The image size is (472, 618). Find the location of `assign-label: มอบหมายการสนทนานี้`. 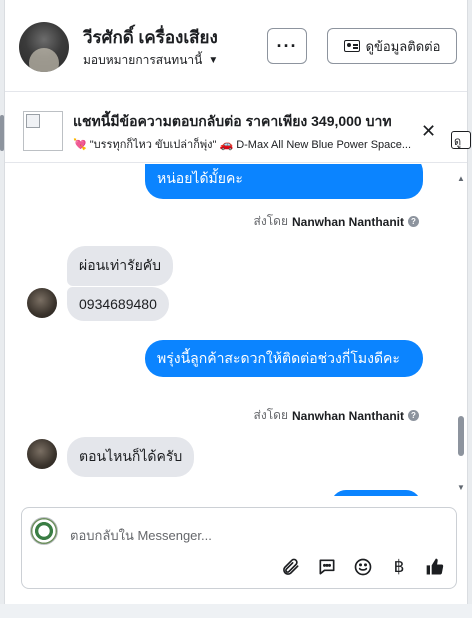

assign-label: มอบหมายการสนทนานี้ is located at coordinates (143, 60).